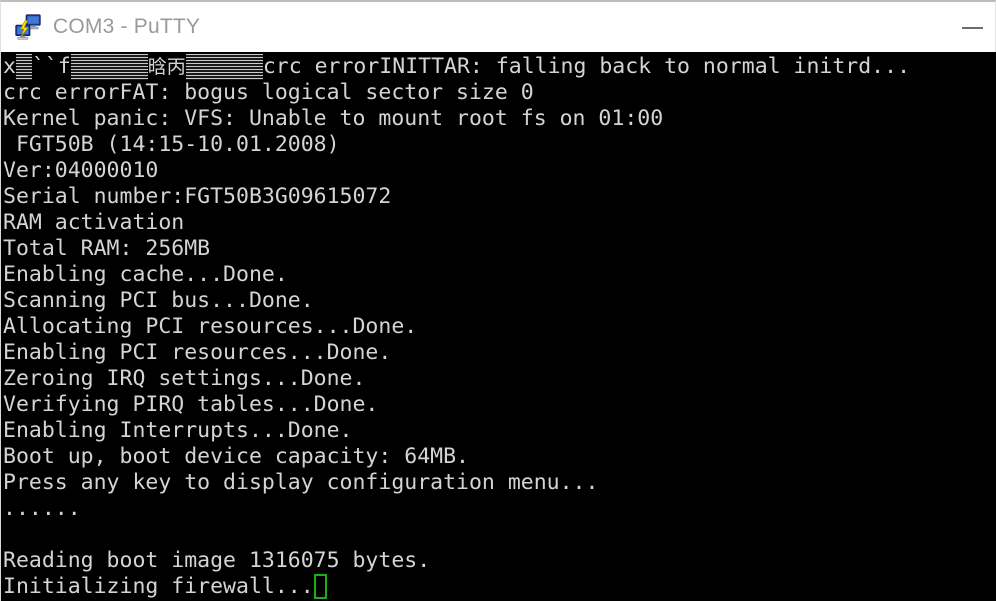  I want to click on terminal-line: Enabling PCI resources...Done., so click(197, 352).